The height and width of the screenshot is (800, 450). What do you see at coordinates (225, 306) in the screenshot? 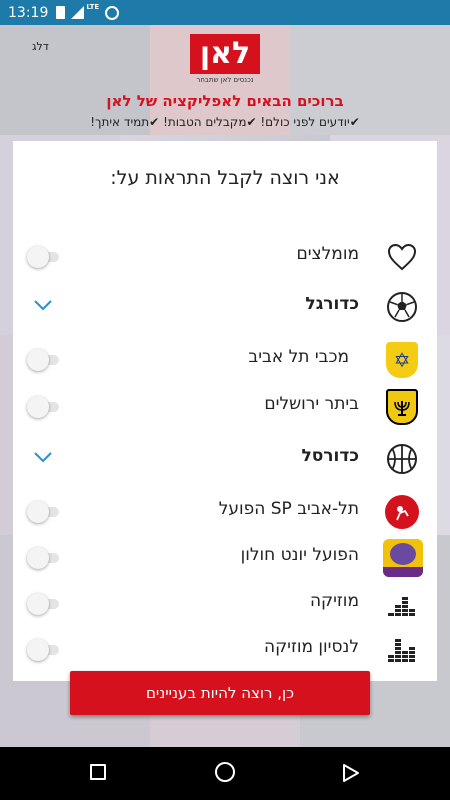
I see `row-soccer: כדורגל` at bounding box center [225, 306].